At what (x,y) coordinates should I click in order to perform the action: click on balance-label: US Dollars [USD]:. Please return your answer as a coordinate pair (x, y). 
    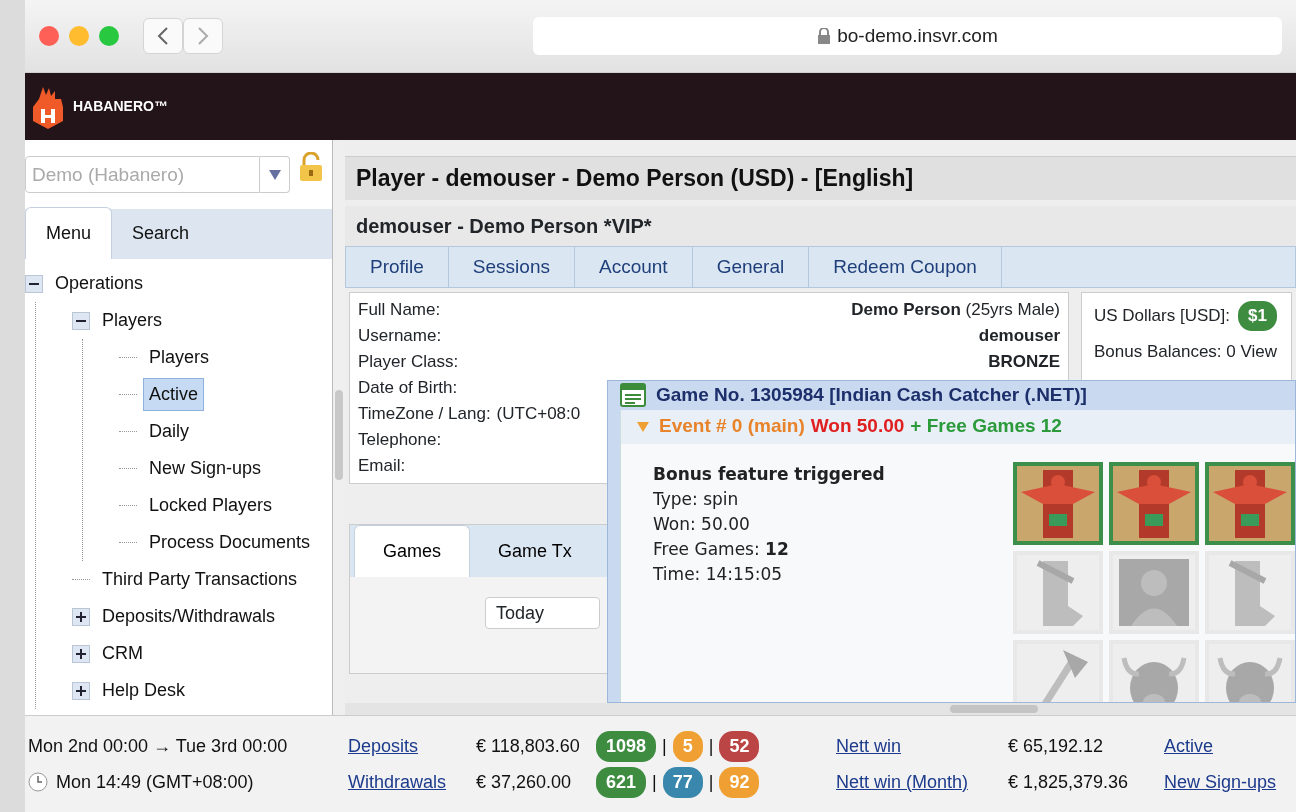
    Looking at the image, I should click on (1162, 316).